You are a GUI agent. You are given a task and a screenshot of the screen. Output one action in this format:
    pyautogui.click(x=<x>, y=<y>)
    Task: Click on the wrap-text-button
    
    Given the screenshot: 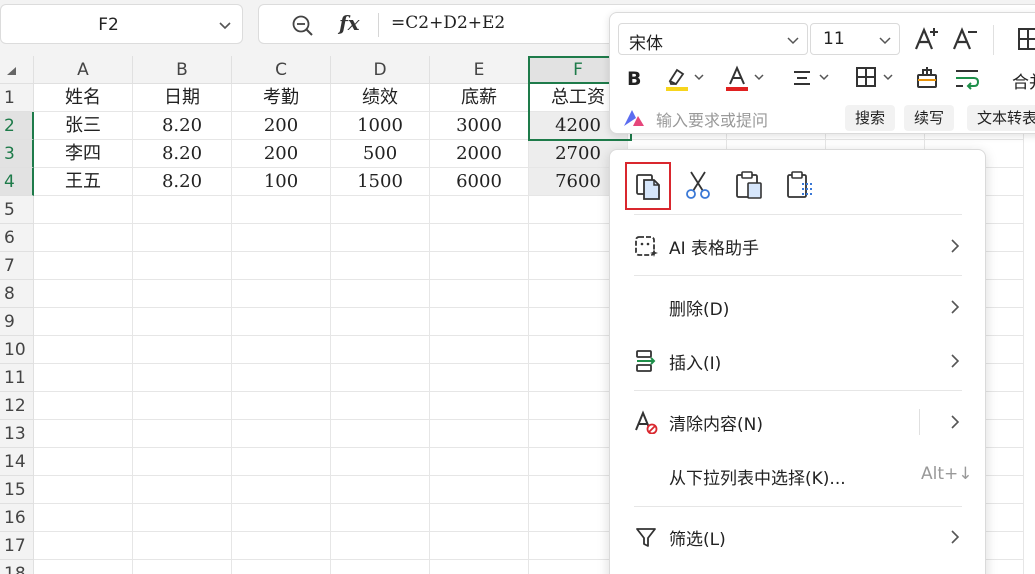 What is the action you would take?
    pyautogui.click(x=967, y=78)
    